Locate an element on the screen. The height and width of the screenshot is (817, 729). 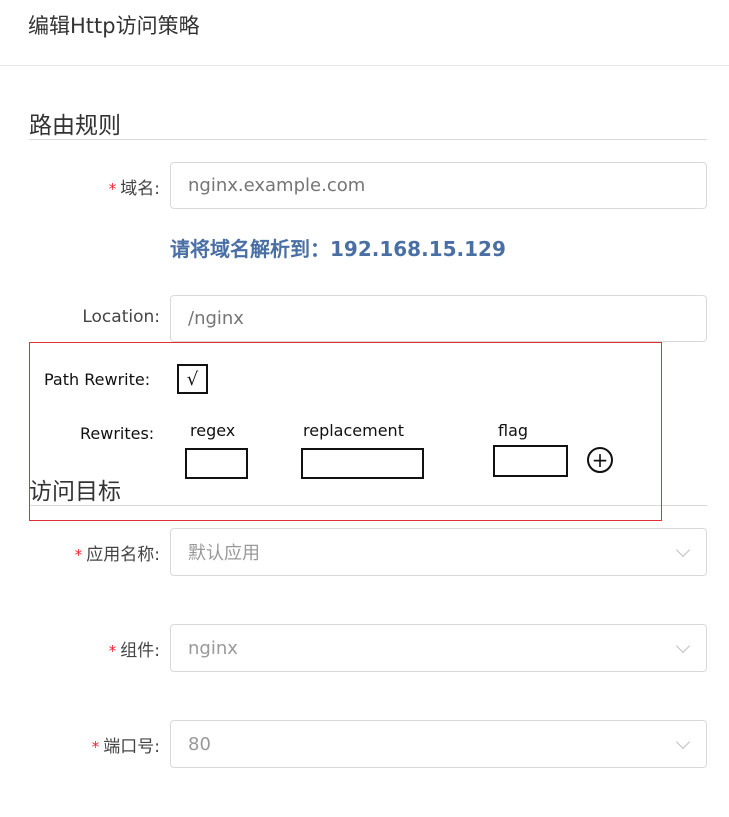
flag-column-label: flag is located at coordinates (513, 430).